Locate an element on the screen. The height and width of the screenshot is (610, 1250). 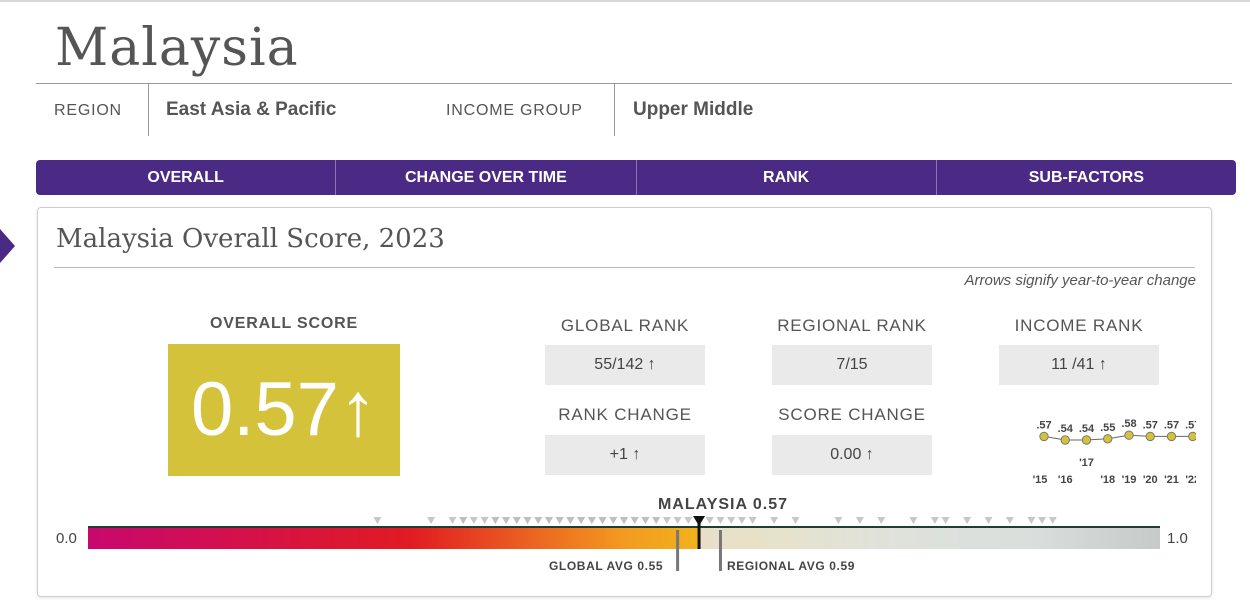
sparkline-year-label: '19 is located at coordinates (1129, 478).